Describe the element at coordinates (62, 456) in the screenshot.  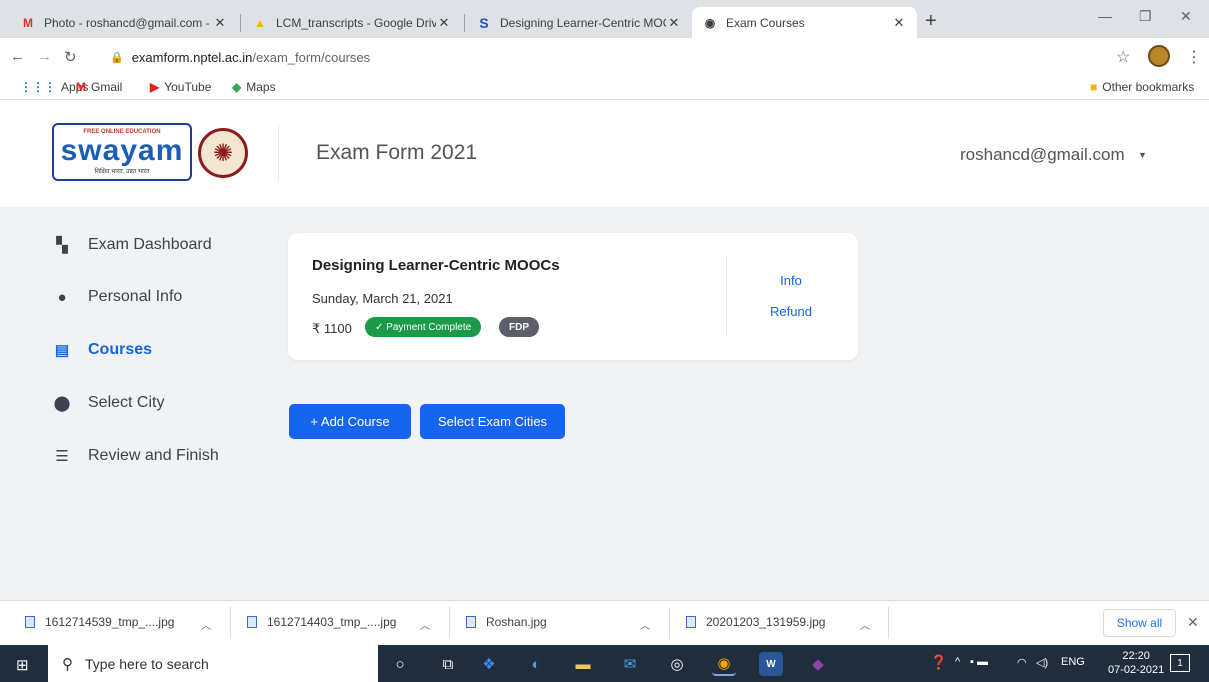
I see `list-icon: ☰` at that location.